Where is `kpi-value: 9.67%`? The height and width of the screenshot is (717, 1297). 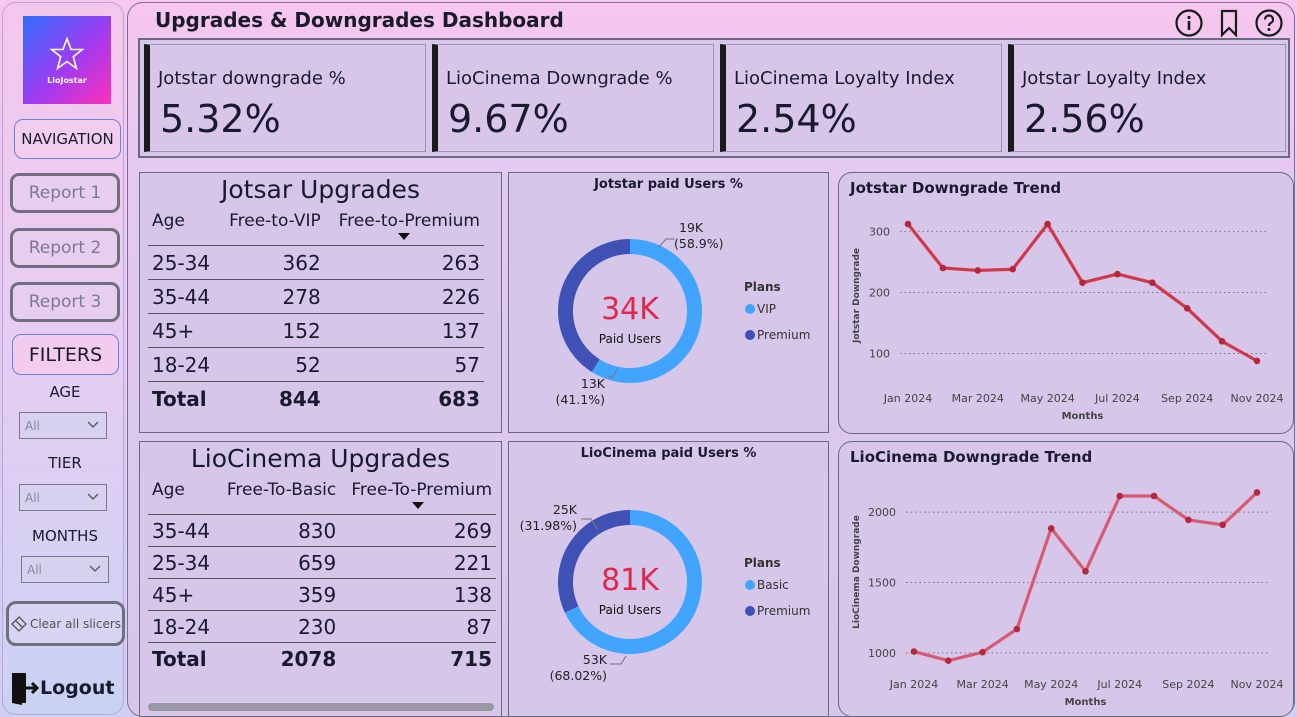 kpi-value: 9.67% is located at coordinates (508, 119).